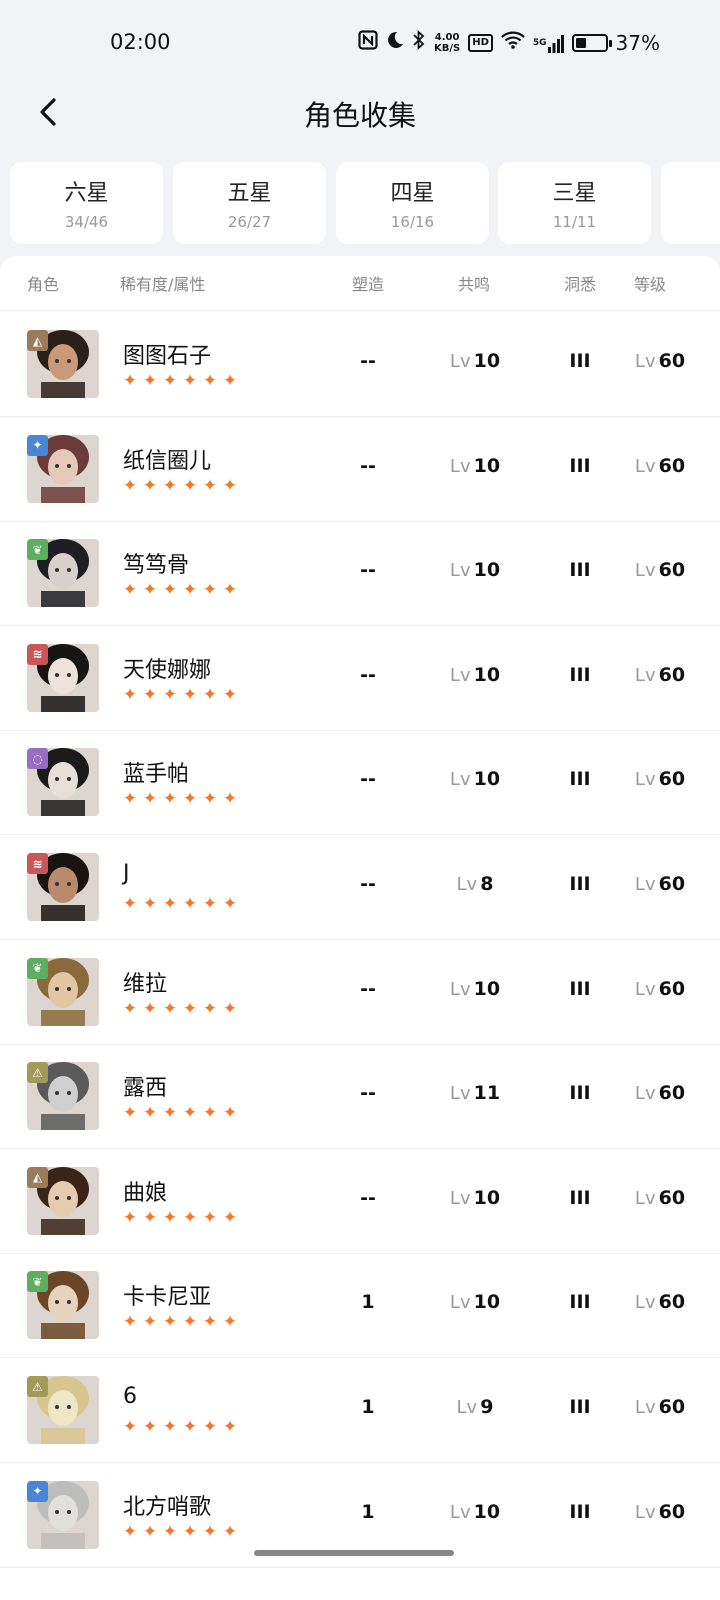  What do you see at coordinates (163, 284) in the screenshot?
I see `col-header-rarity: 稀有度/属性` at bounding box center [163, 284].